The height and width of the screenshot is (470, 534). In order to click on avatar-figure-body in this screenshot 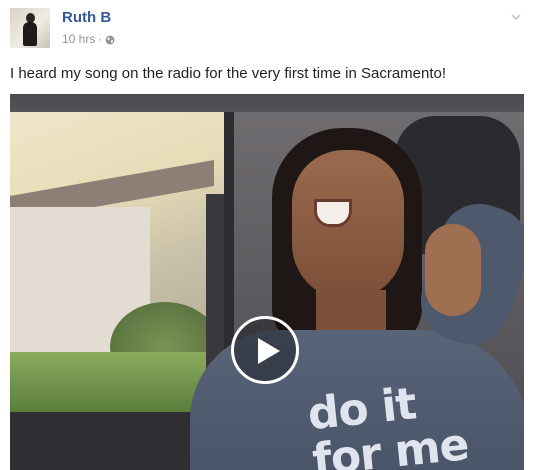, I will do `click(30, 34)`.